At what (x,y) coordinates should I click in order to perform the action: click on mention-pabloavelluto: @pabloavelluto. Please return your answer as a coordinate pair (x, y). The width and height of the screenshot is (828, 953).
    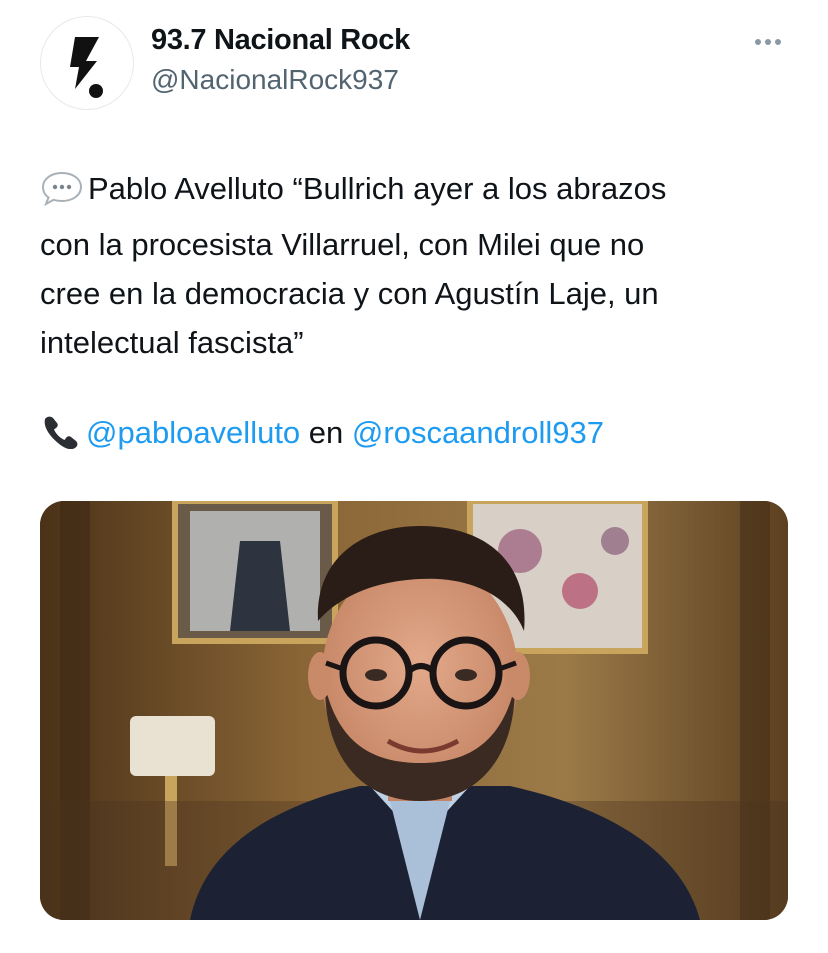
    Looking at the image, I should click on (193, 432).